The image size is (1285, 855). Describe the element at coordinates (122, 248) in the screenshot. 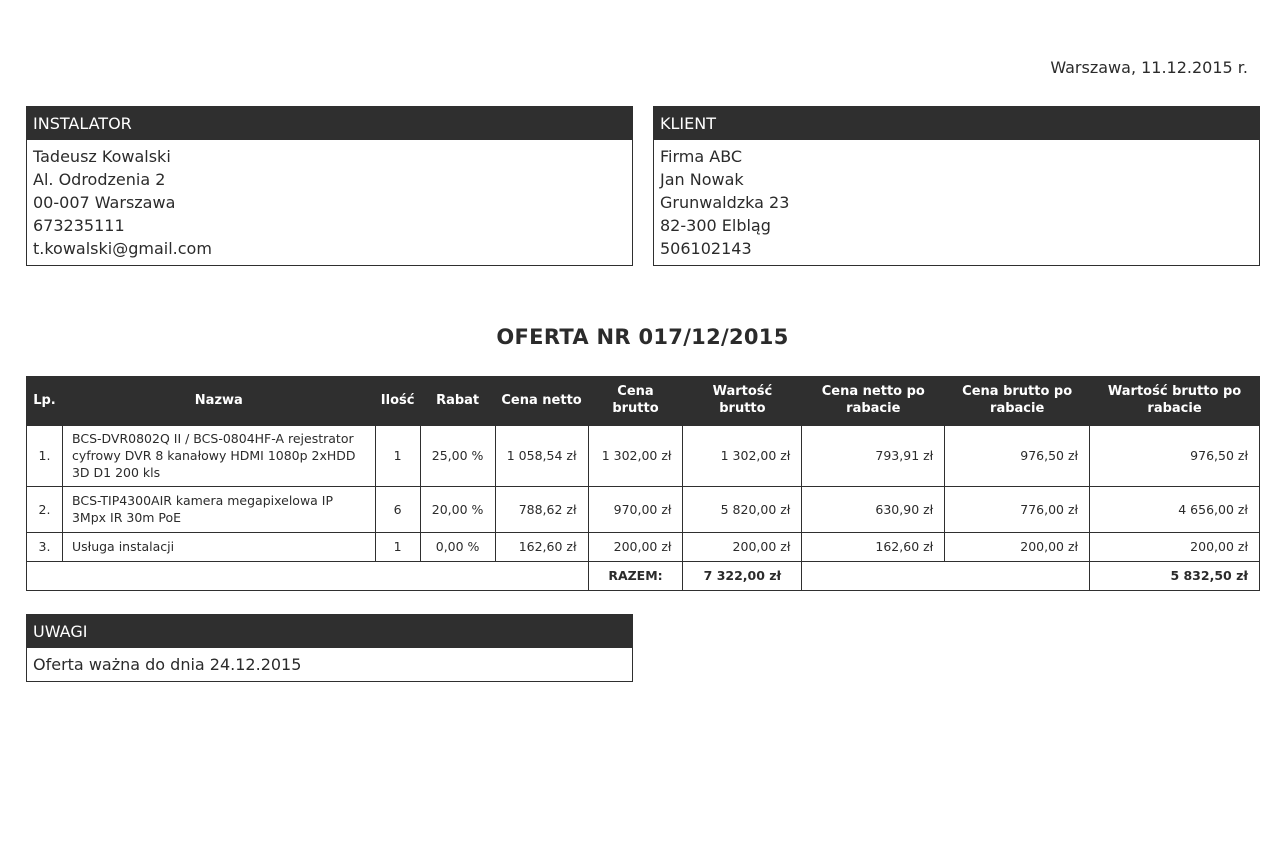

I see `installer-email: t.kowalski@gmail.com` at that location.